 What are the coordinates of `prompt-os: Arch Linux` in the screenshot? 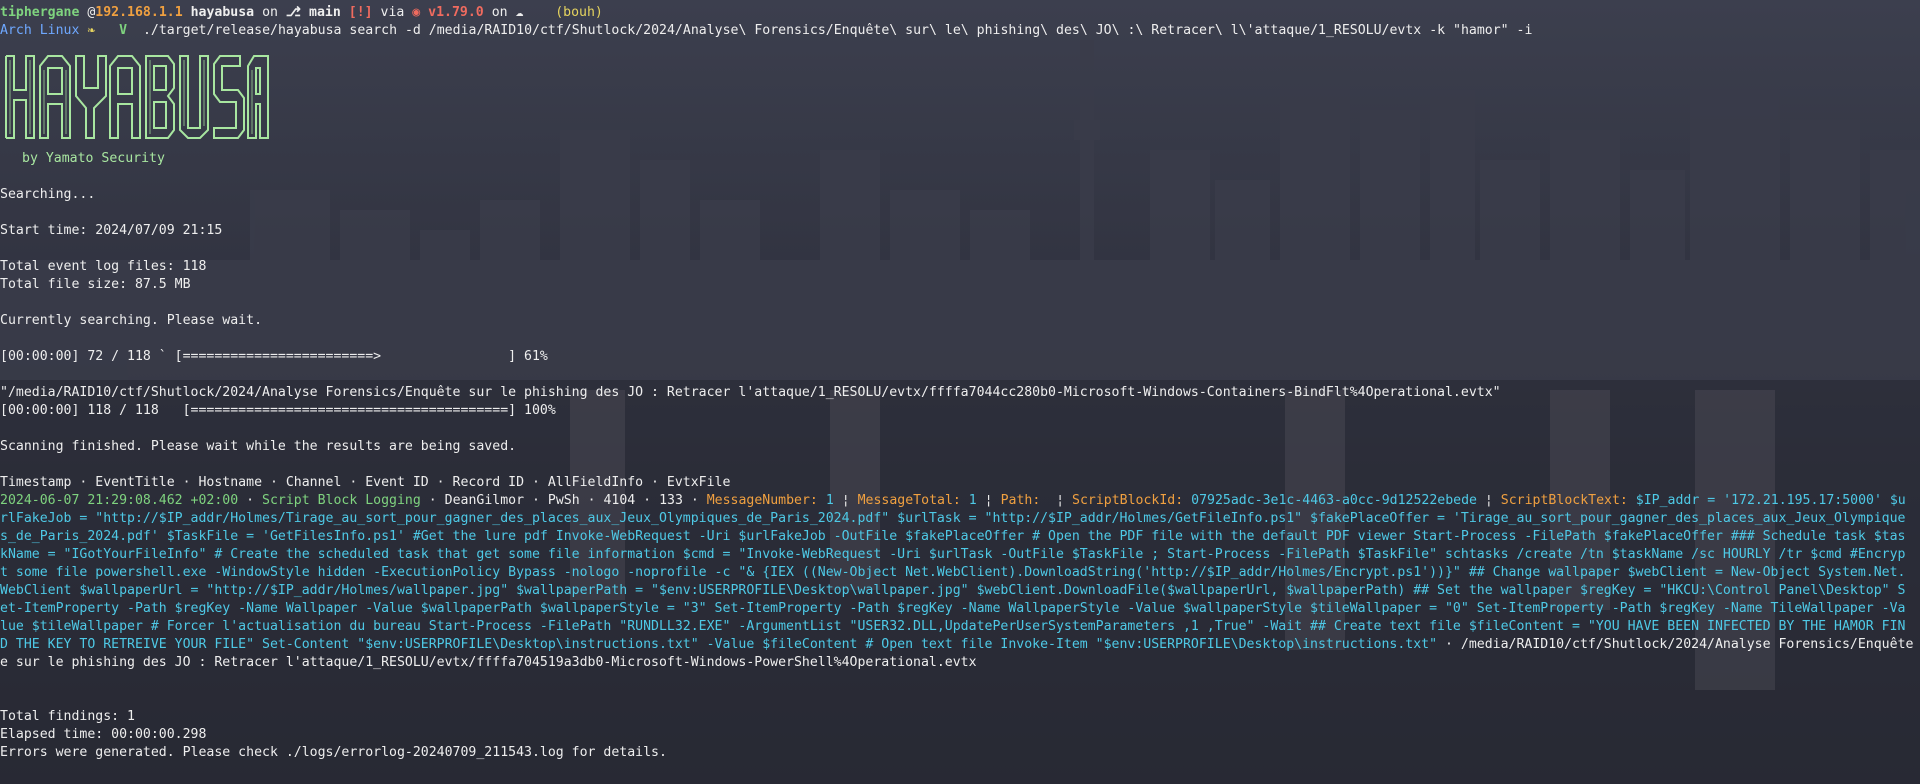 It's located at (40, 30).